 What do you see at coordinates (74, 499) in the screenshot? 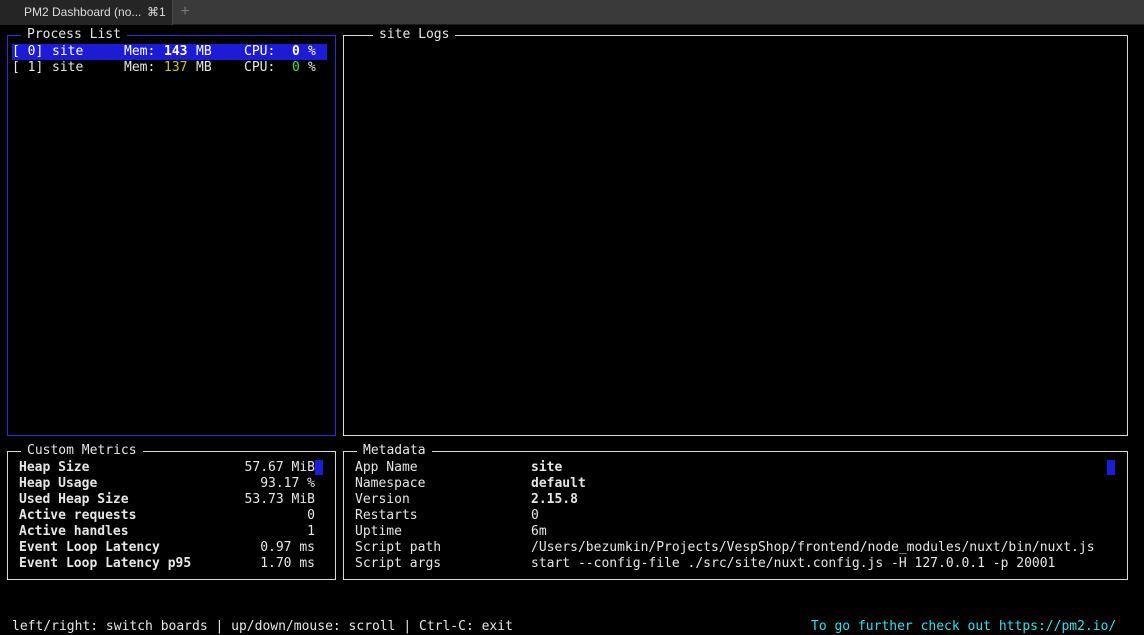
I see `metric-label: Used Heap Size` at bounding box center [74, 499].